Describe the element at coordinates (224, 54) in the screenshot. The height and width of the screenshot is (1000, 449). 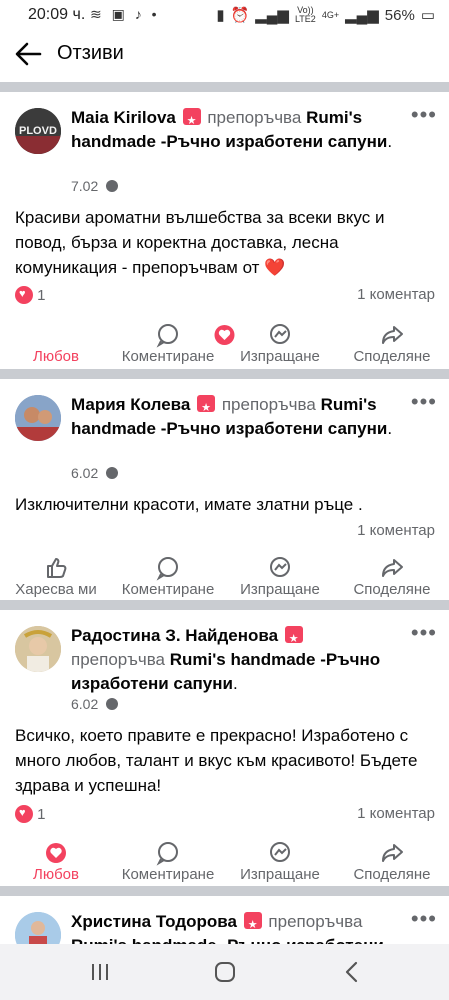
I see `app-header: Отзиви` at that location.